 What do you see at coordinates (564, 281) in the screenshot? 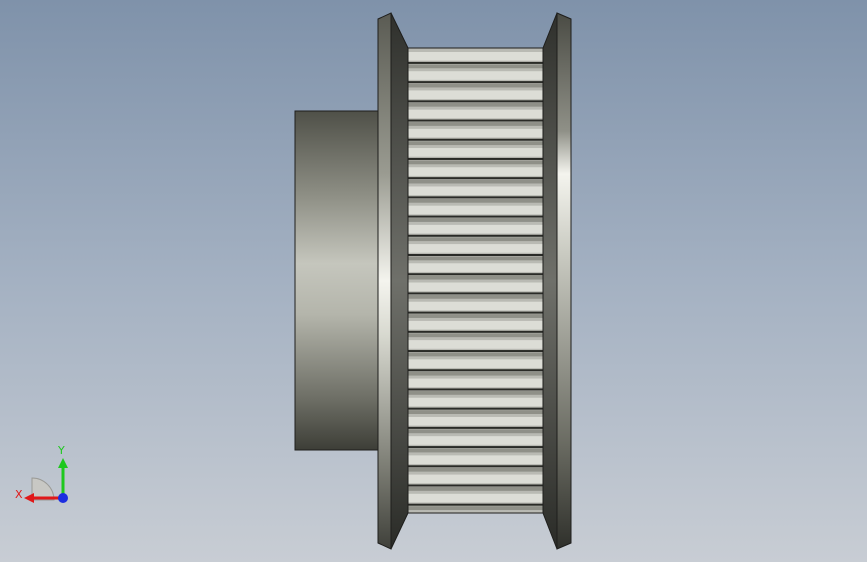
I see `right-flange` at bounding box center [564, 281].